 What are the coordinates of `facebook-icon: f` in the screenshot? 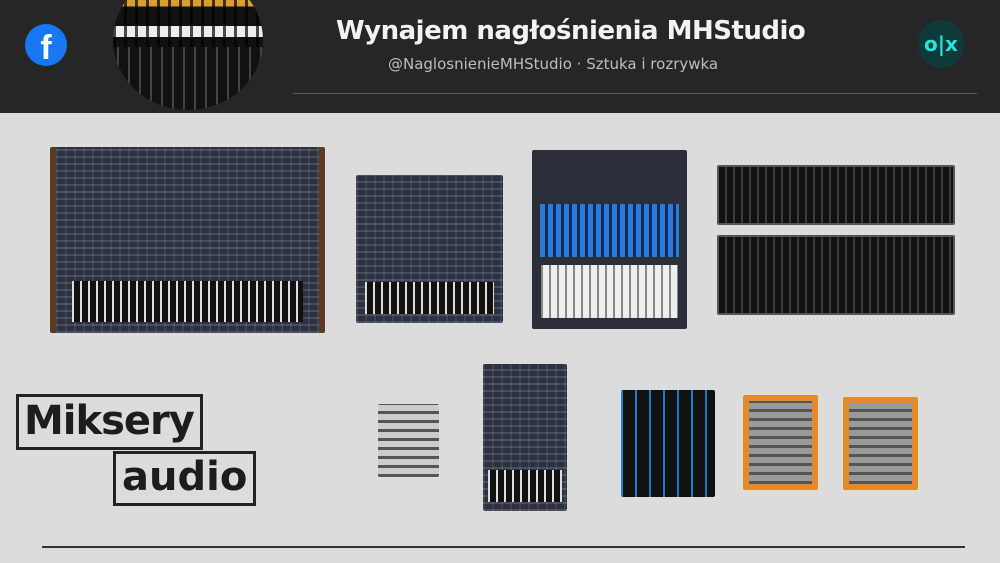 It's located at (46, 45).